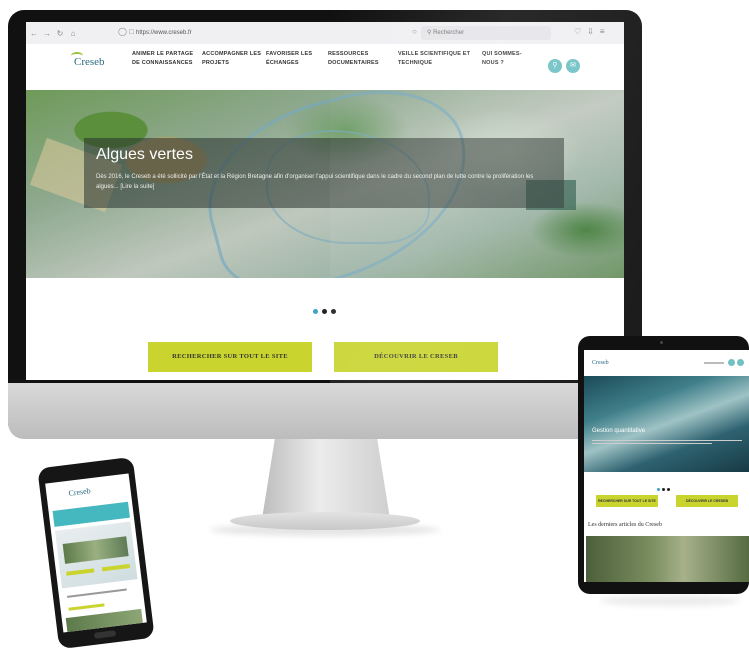  What do you see at coordinates (325, 521) in the screenshot?
I see `monitor-stand-base` at bounding box center [325, 521].